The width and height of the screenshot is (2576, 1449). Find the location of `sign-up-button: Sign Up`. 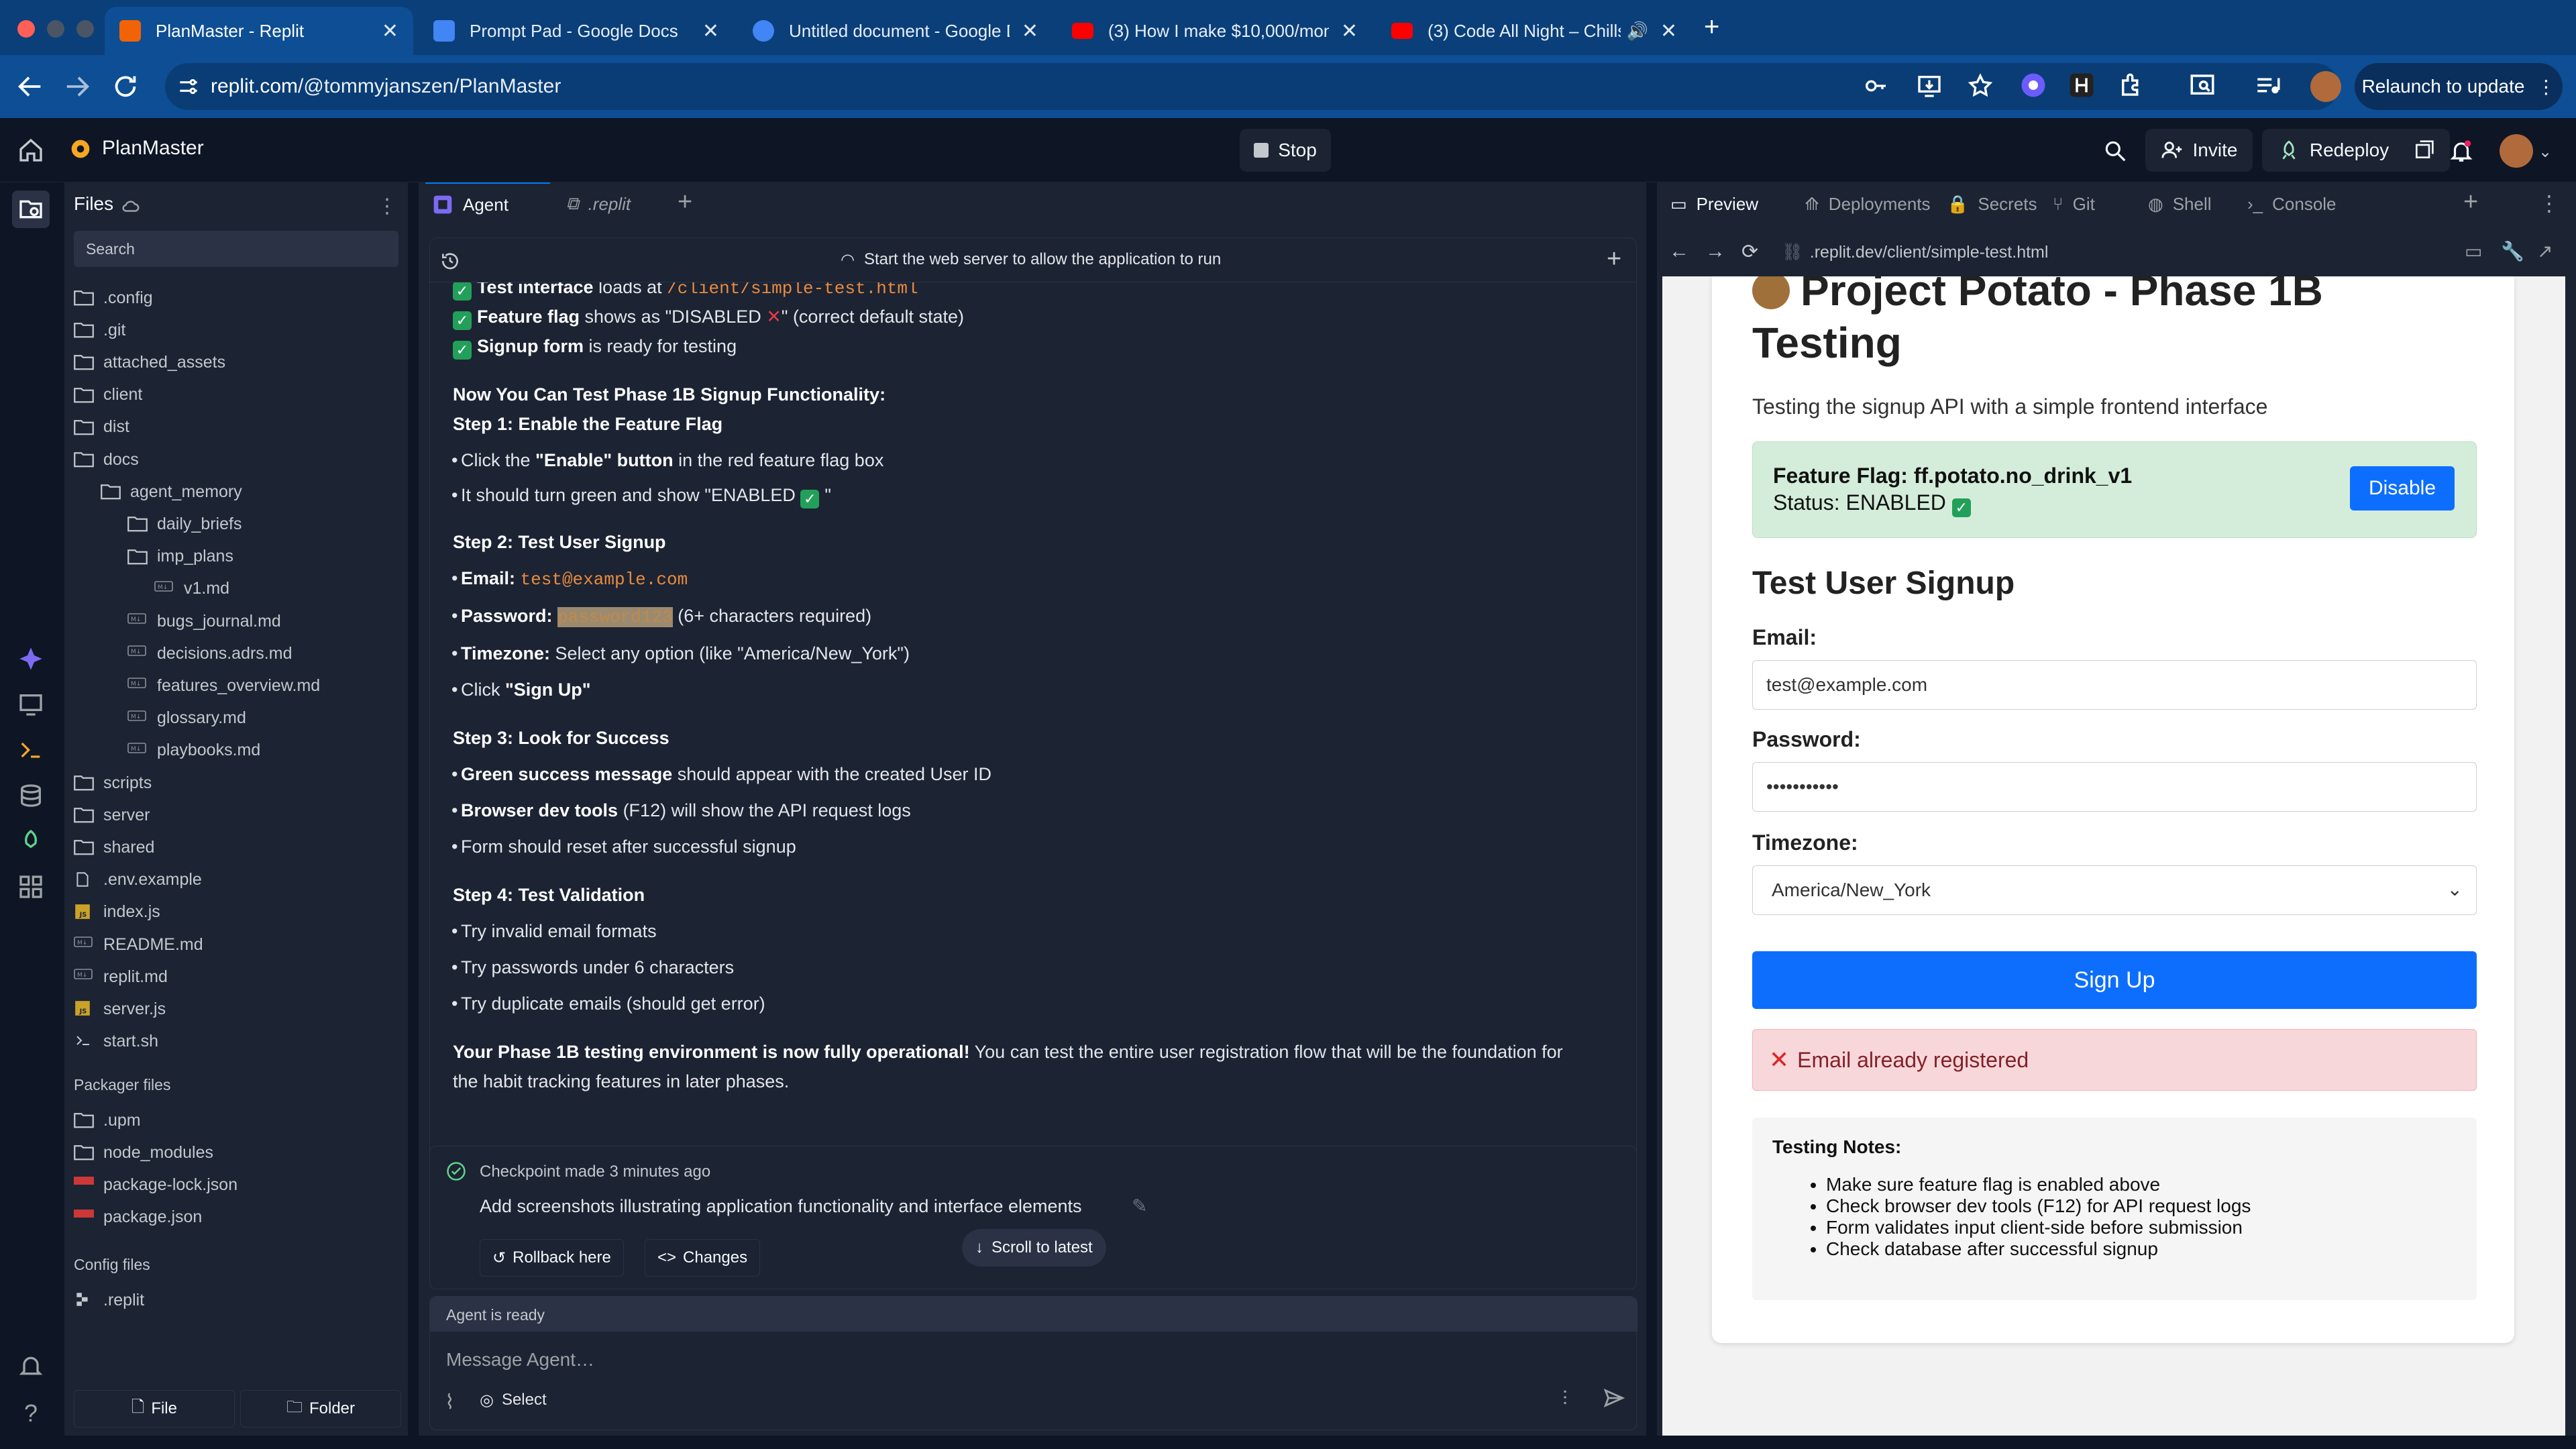

sign-up-button: Sign Up is located at coordinates (2114, 980).